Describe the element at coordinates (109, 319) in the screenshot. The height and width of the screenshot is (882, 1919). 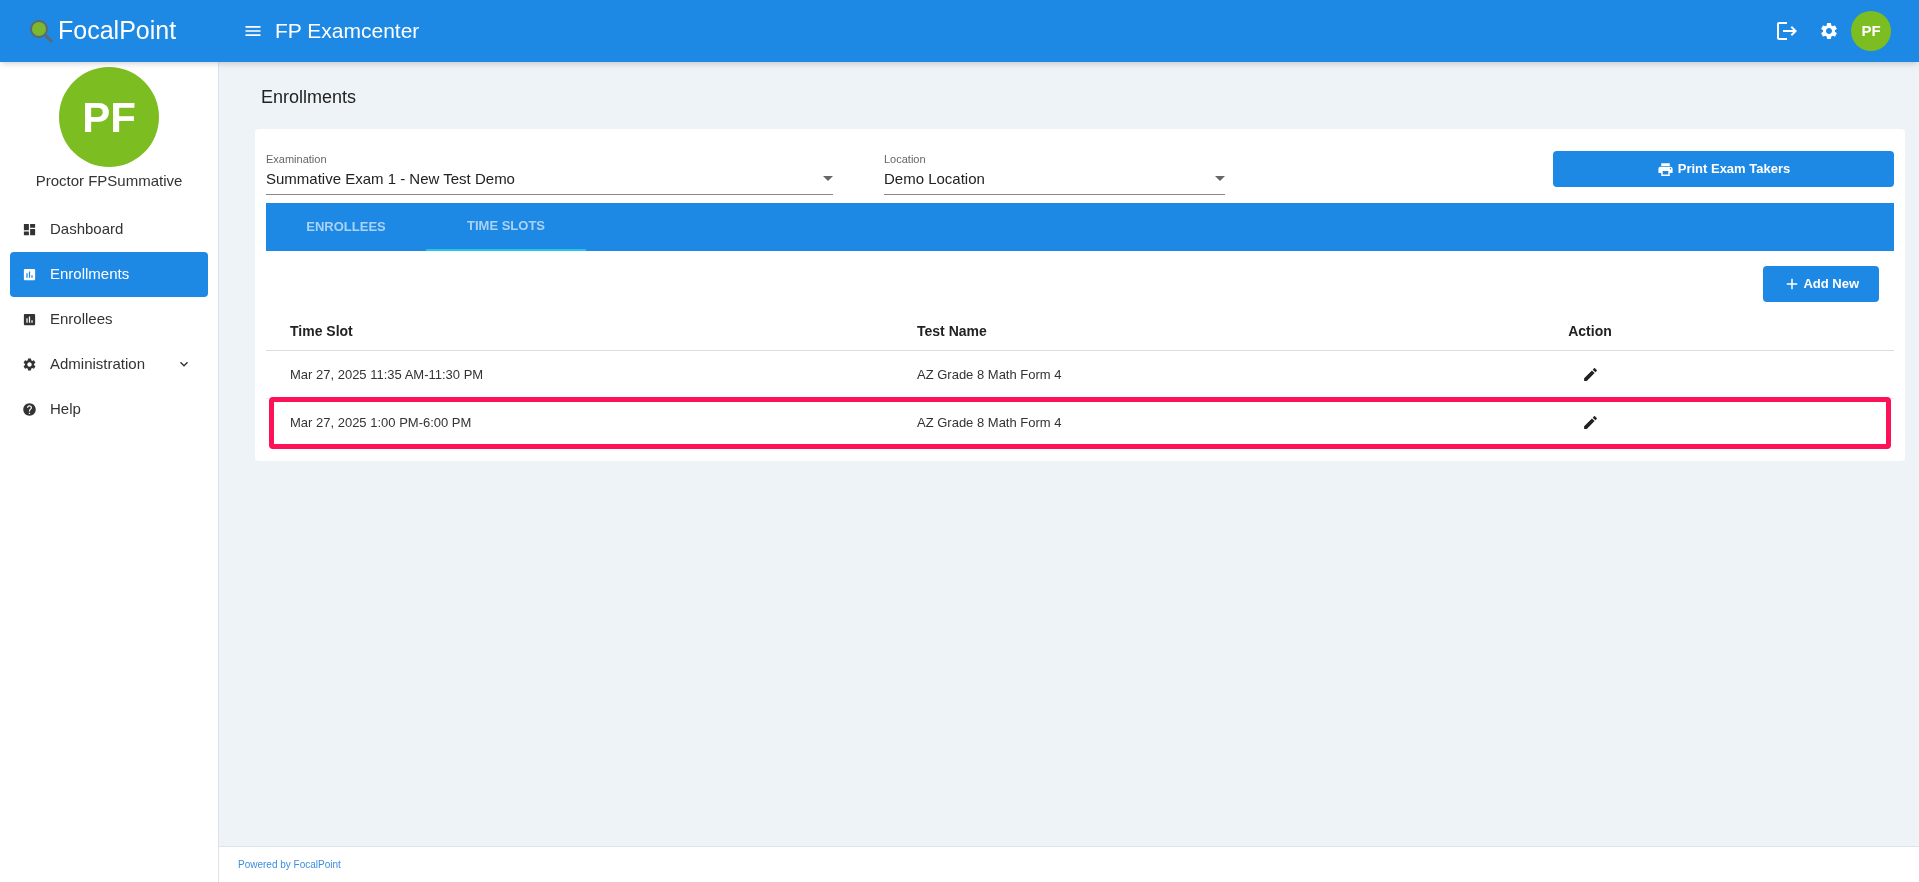
I see `sidebar-item: Enrollees` at that location.